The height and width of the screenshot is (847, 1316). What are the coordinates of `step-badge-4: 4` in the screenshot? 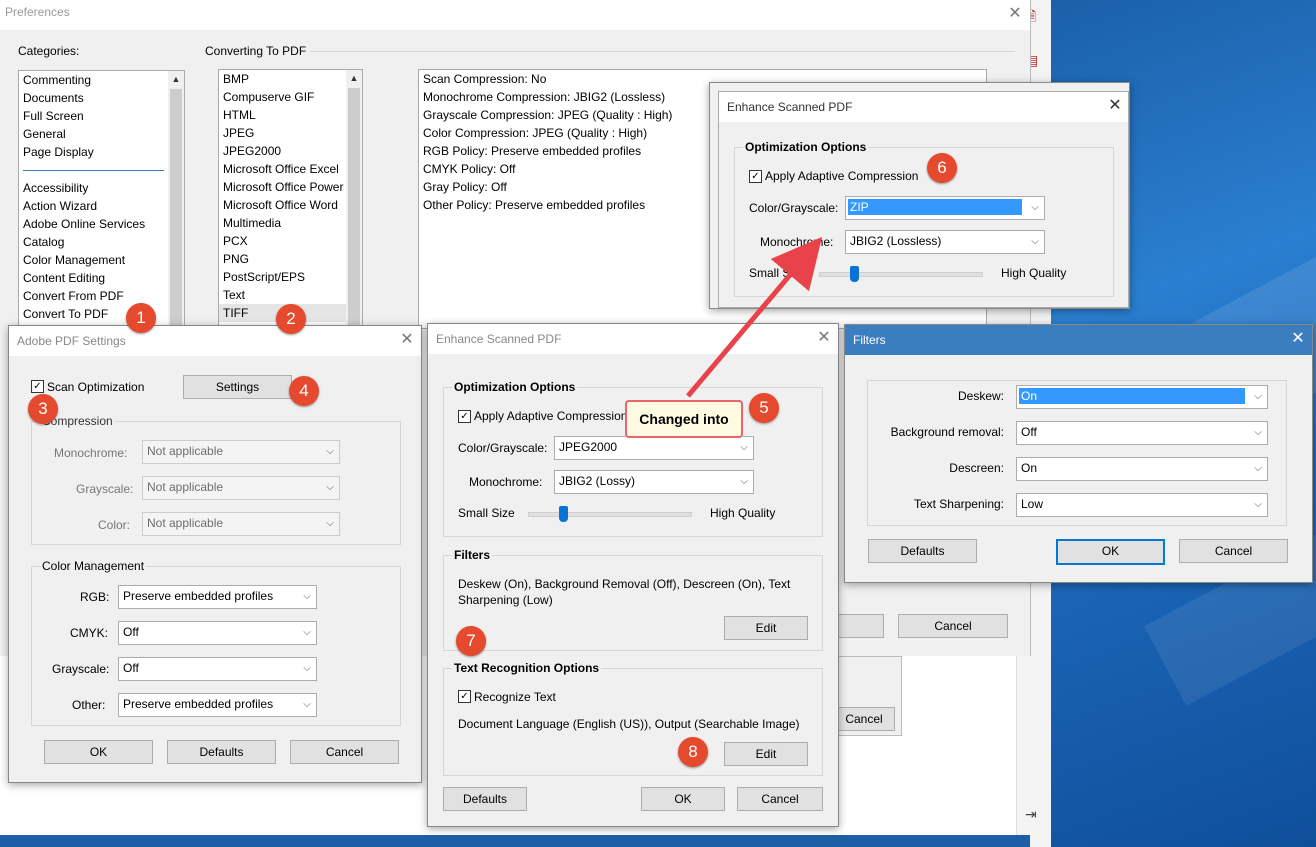 It's located at (304, 391).